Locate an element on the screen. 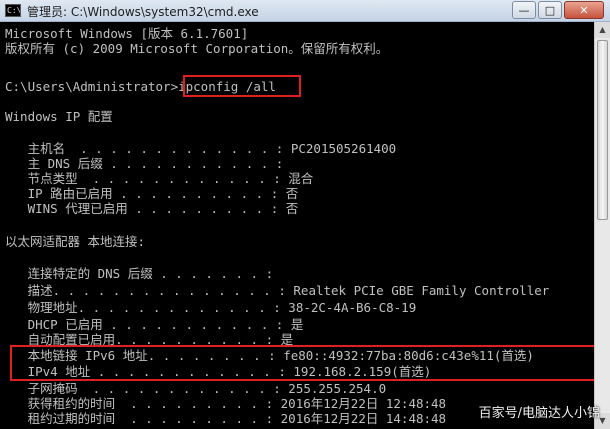 This screenshot has height=429, width=610. window-title: 管理员: C:\Windows\system32\cmd.exe is located at coordinates (143, 12).